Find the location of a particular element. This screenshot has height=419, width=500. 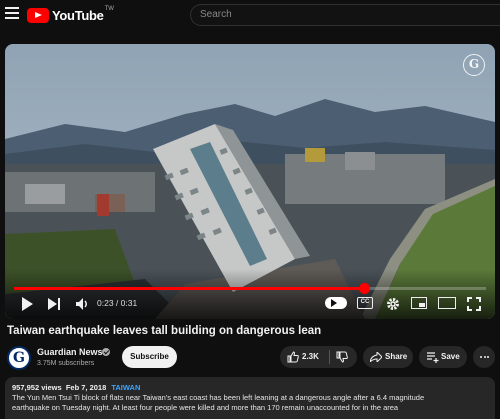

subscribe-button: Subscribe is located at coordinates (149, 357).